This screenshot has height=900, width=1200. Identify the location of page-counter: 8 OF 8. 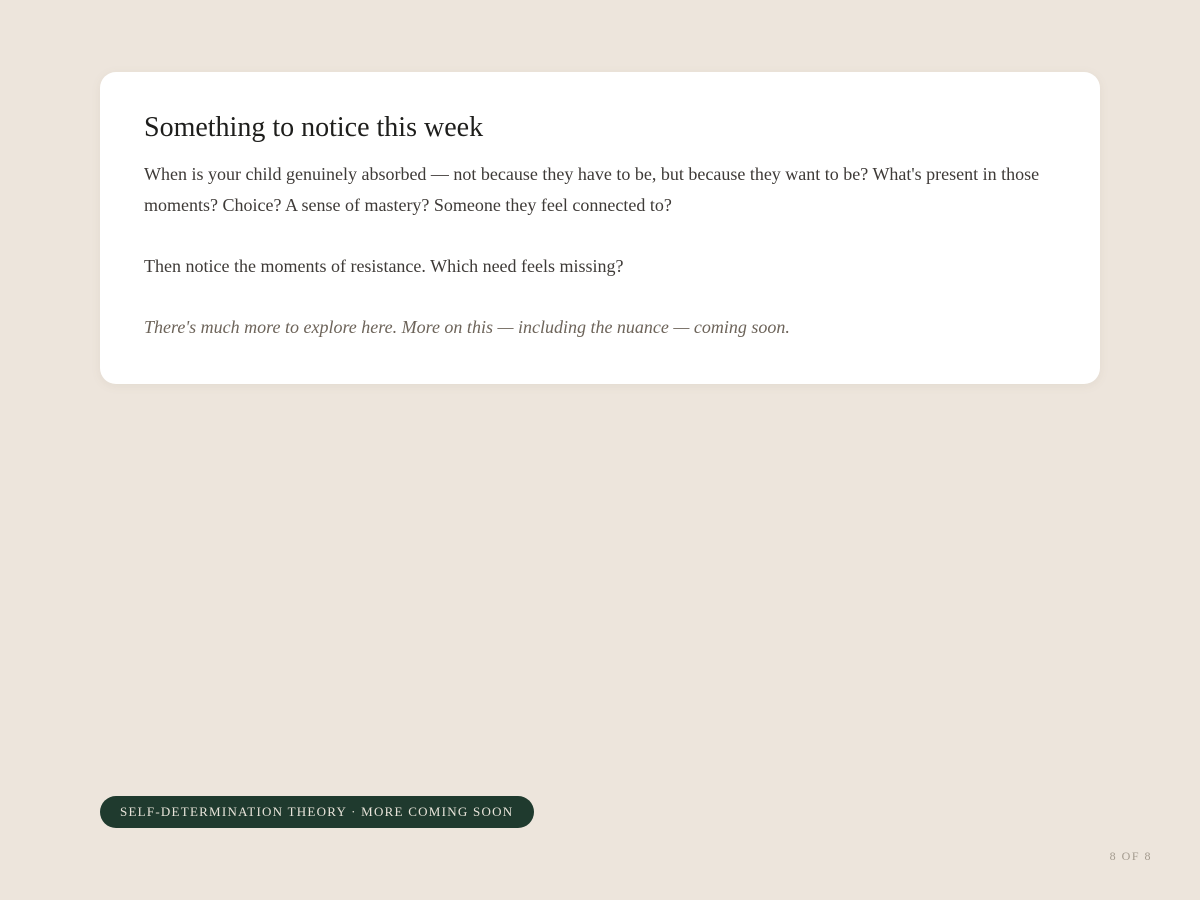
(1130, 856).